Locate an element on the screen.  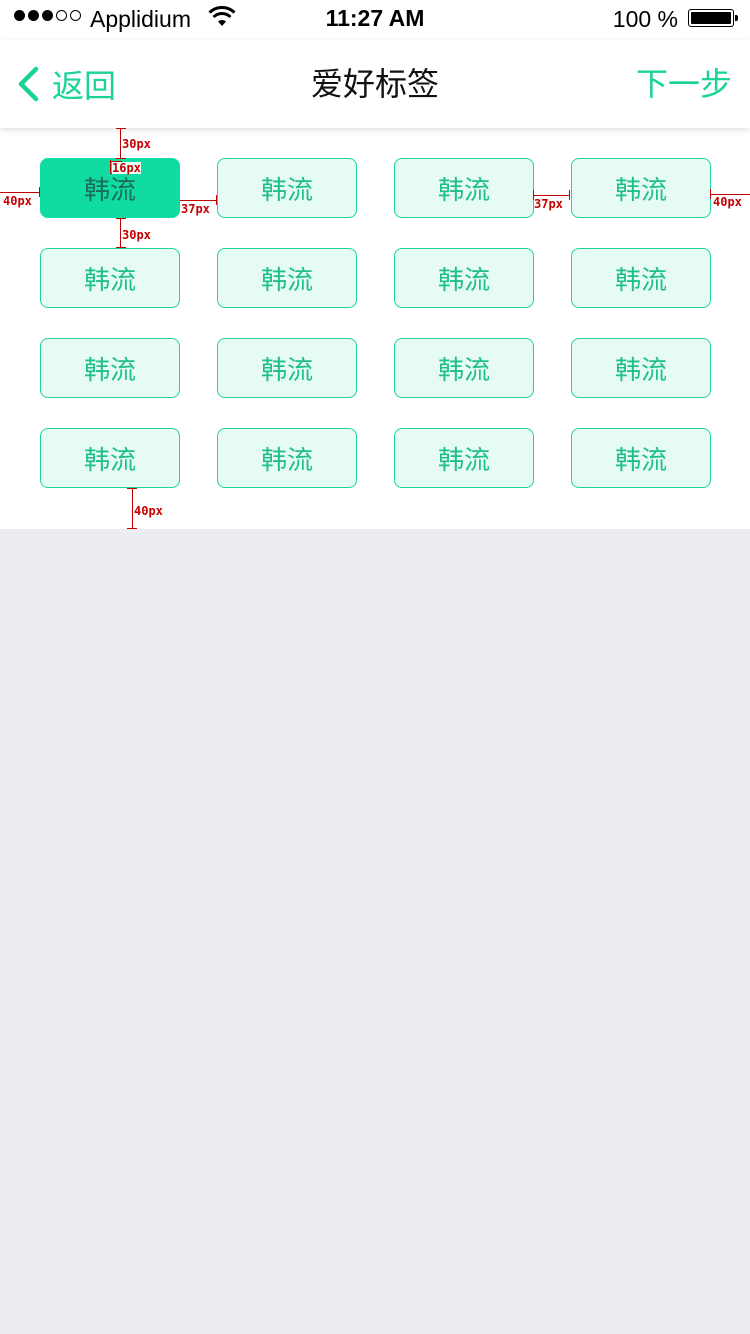
status-bar: Applidium 11:27 AM 100 % is located at coordinates (375, 20).